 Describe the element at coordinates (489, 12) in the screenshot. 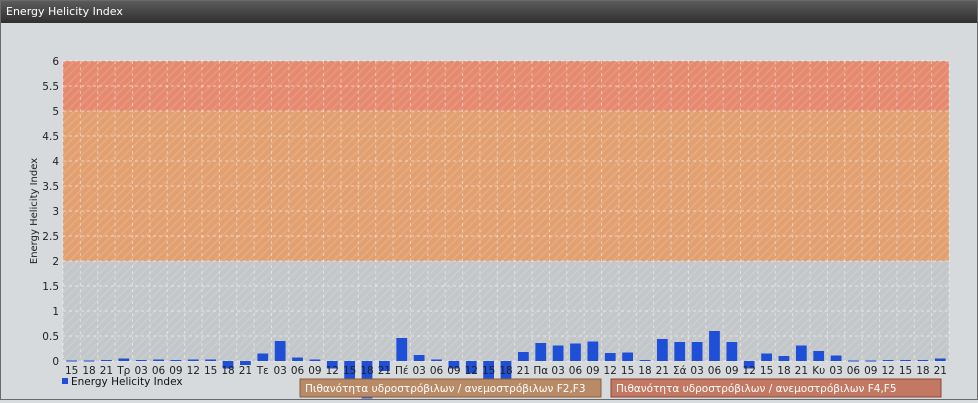

I see `panel-title: Energy Helicity Index` at that location.